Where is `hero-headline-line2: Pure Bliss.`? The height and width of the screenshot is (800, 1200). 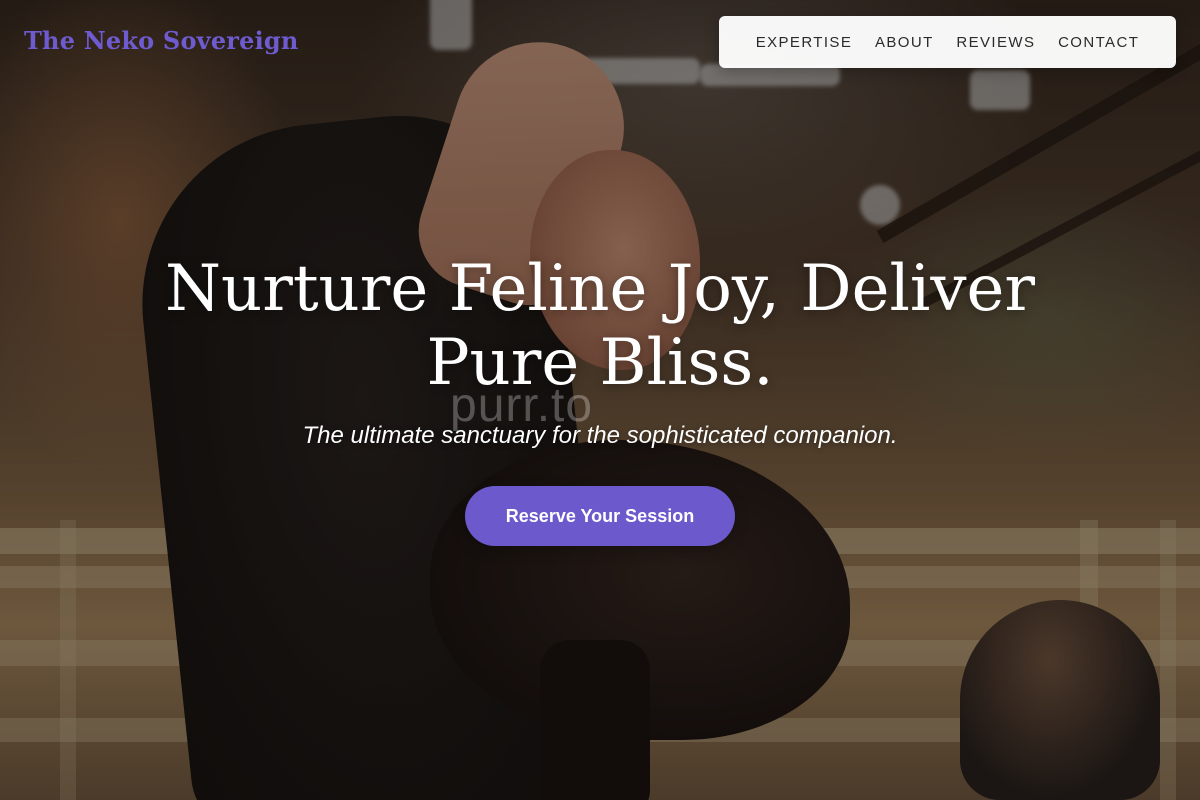 hero-headline-line2: Pure Bliss. is located at coordinates (600, 363).